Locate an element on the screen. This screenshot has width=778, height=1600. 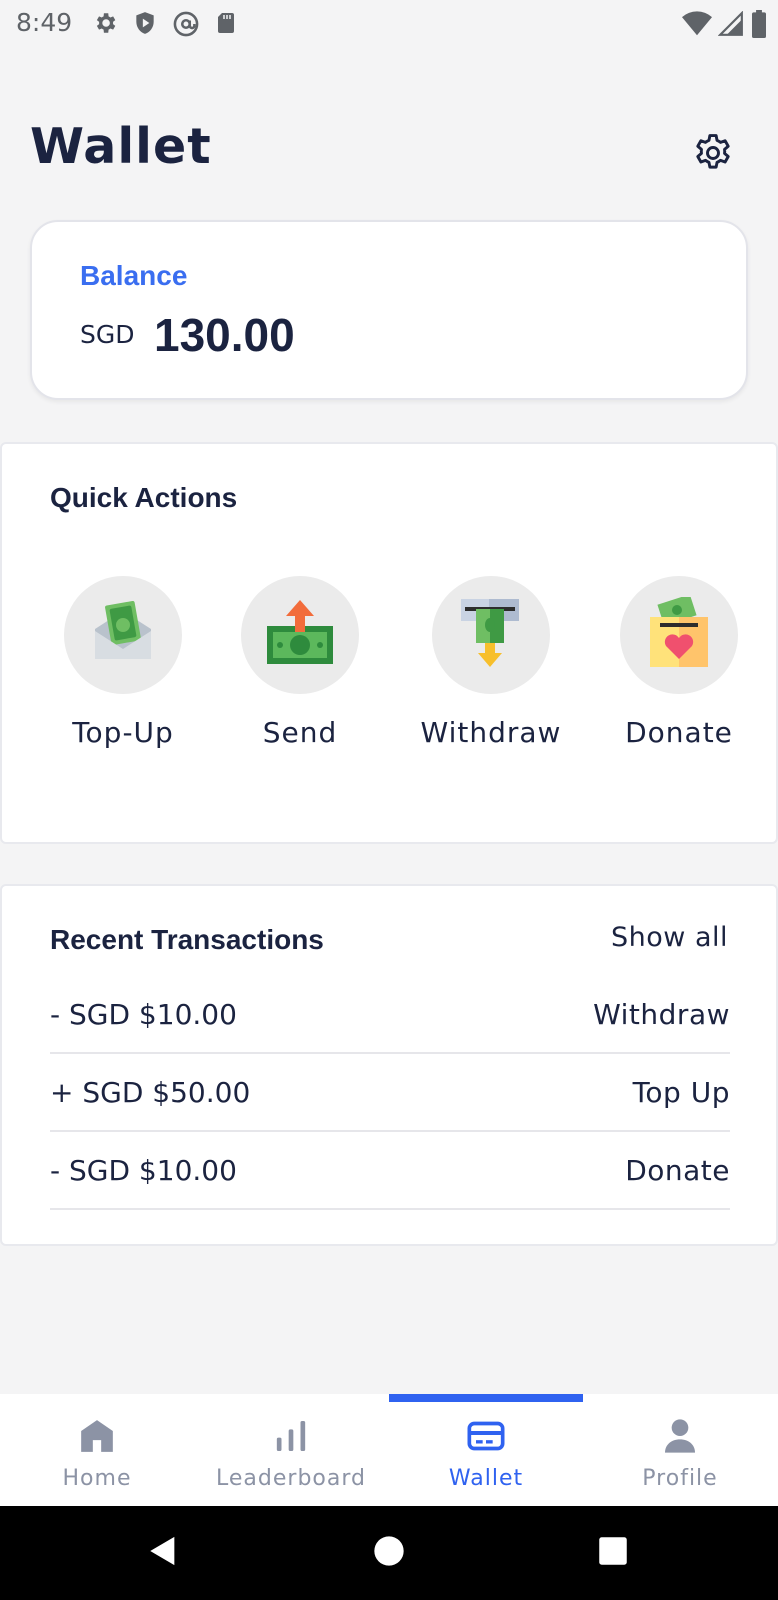
nav-item-wallet: Wallet is located at coordinates (486, 1450).